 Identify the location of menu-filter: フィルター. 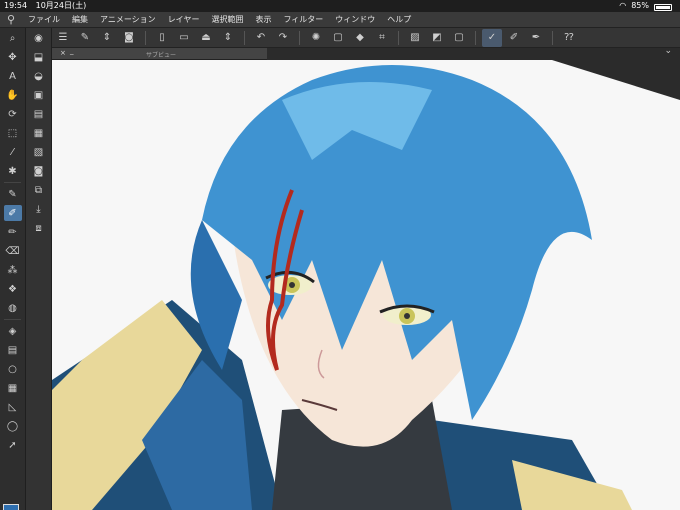
(303, 19).